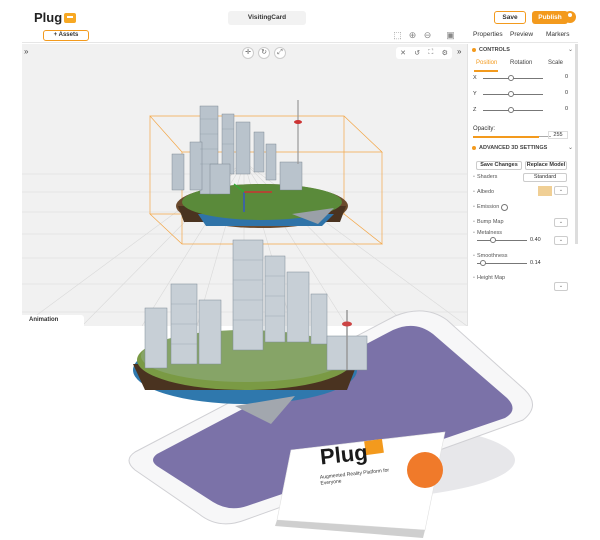  I want to click on opacity-value: 255, so click(558, 135).